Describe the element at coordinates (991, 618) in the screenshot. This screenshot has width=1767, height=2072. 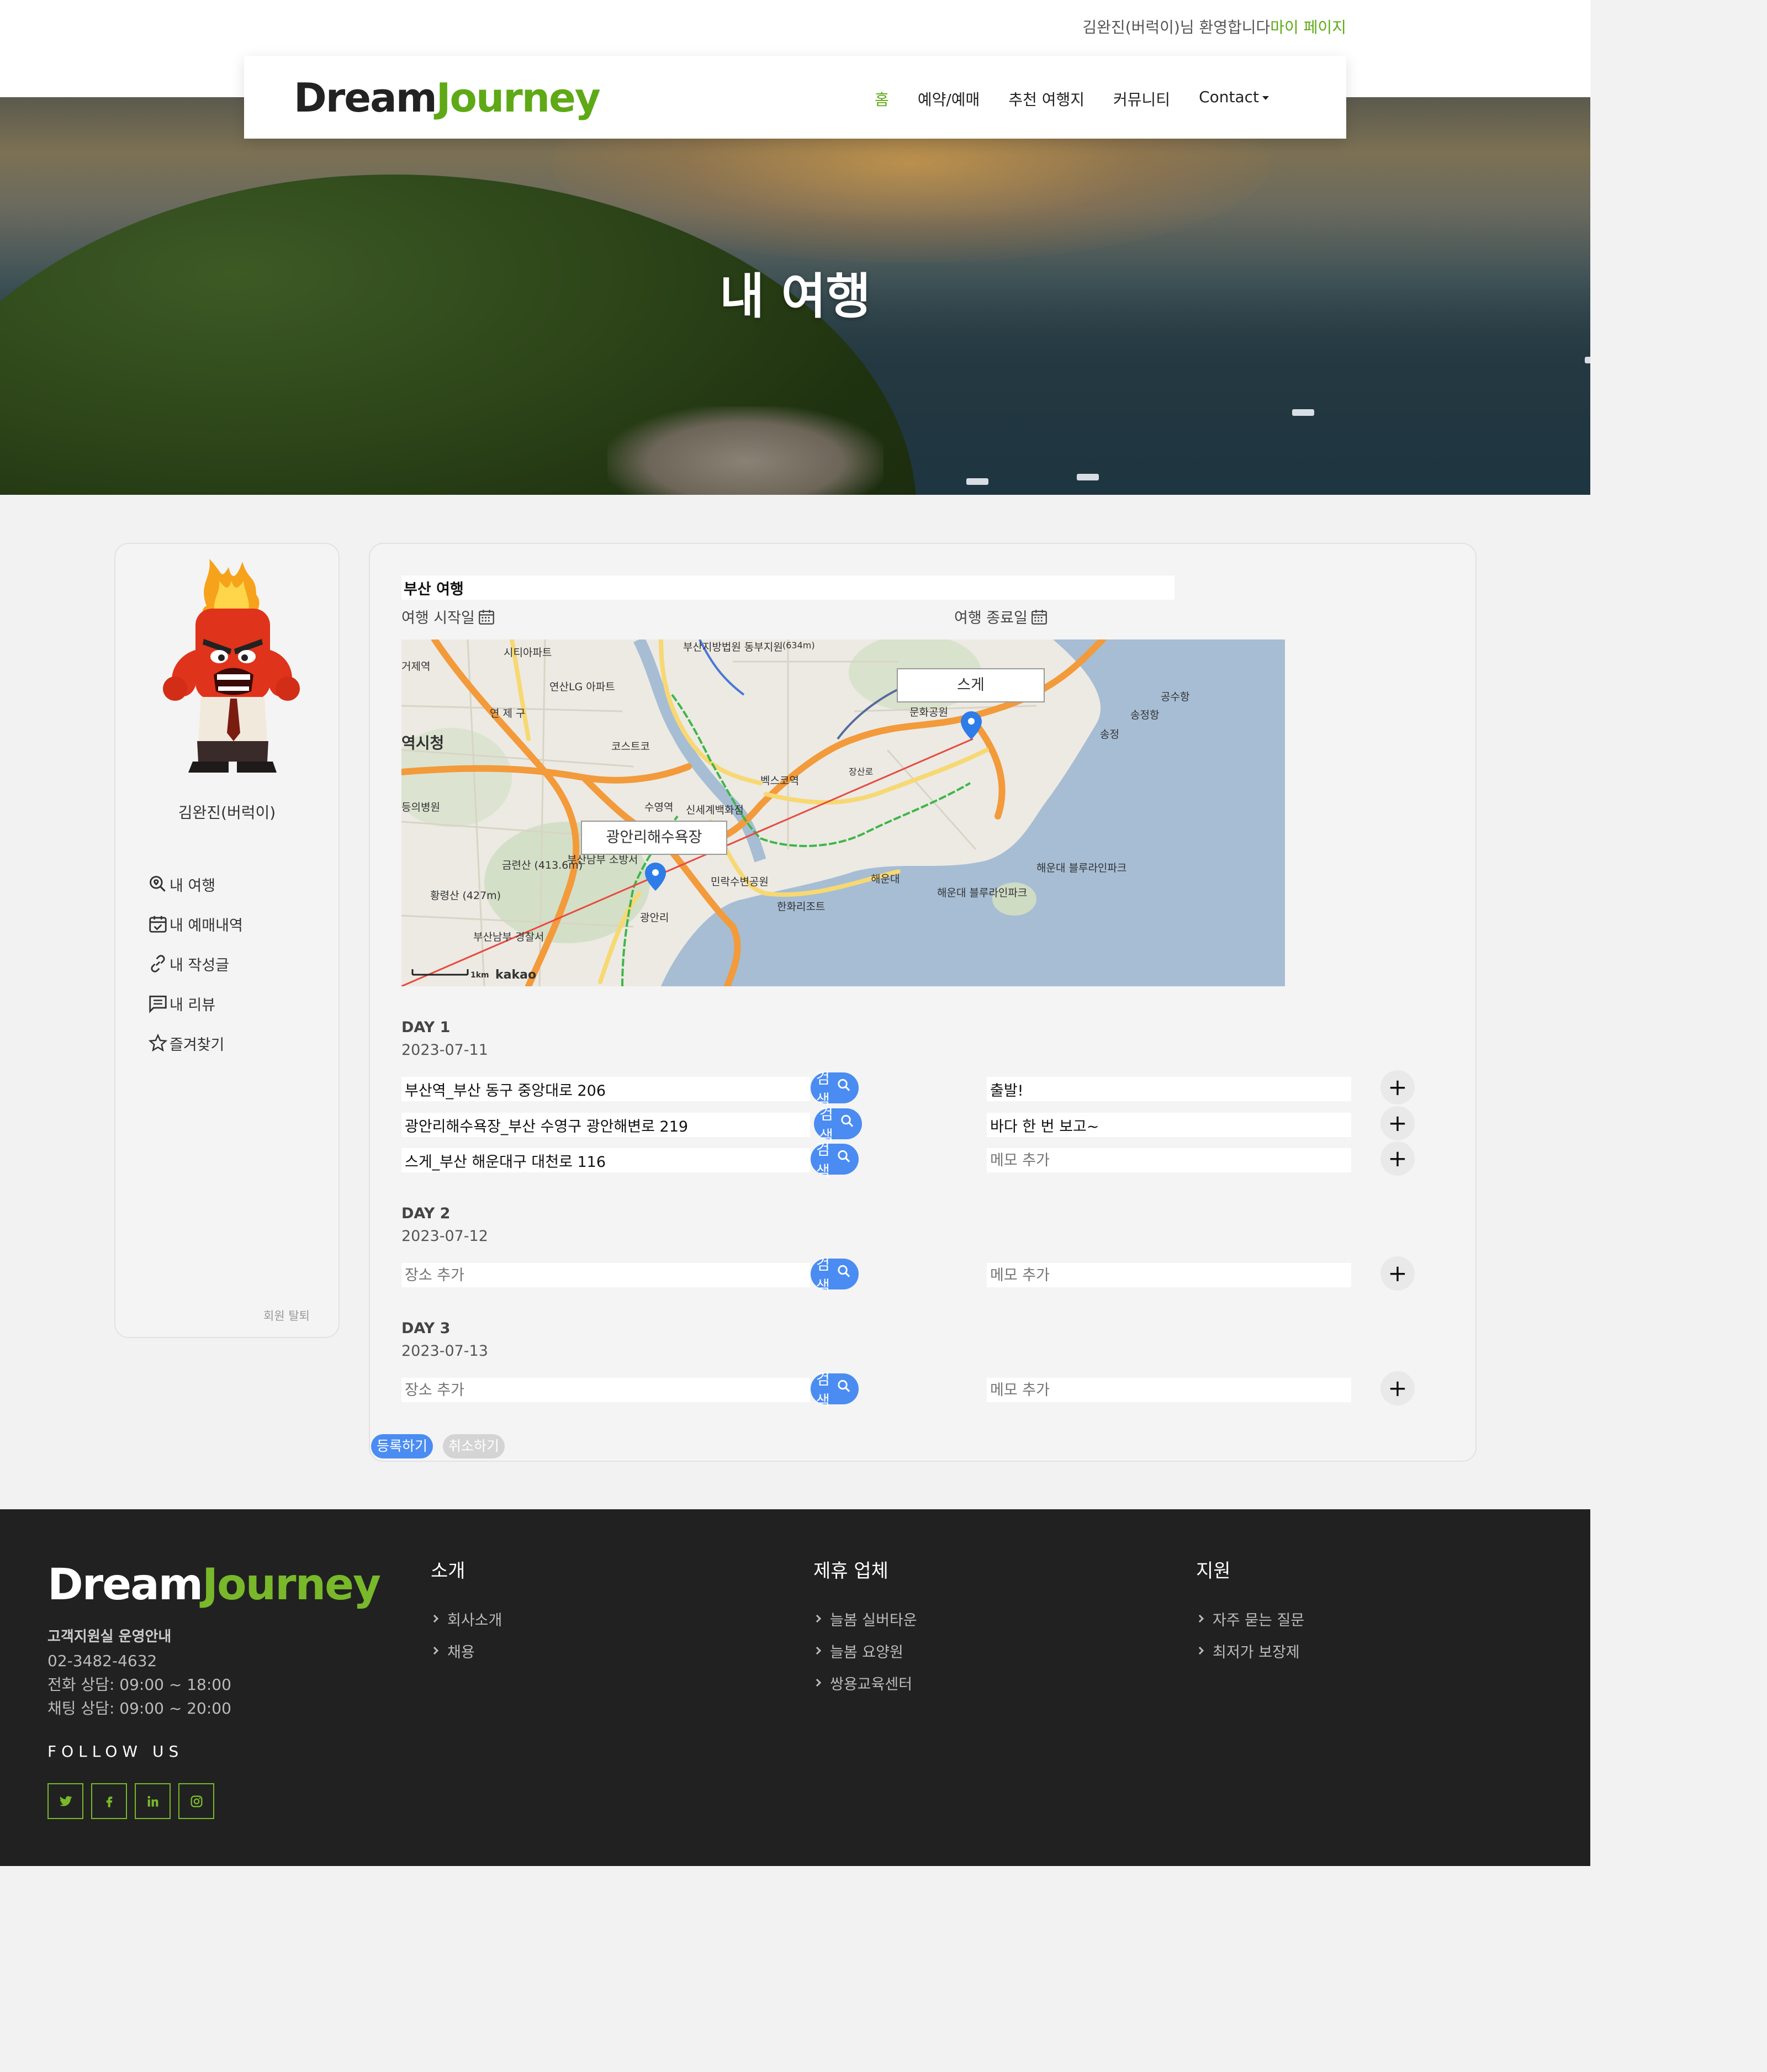
I see `end-date-label: 여행 종료일` at that location.